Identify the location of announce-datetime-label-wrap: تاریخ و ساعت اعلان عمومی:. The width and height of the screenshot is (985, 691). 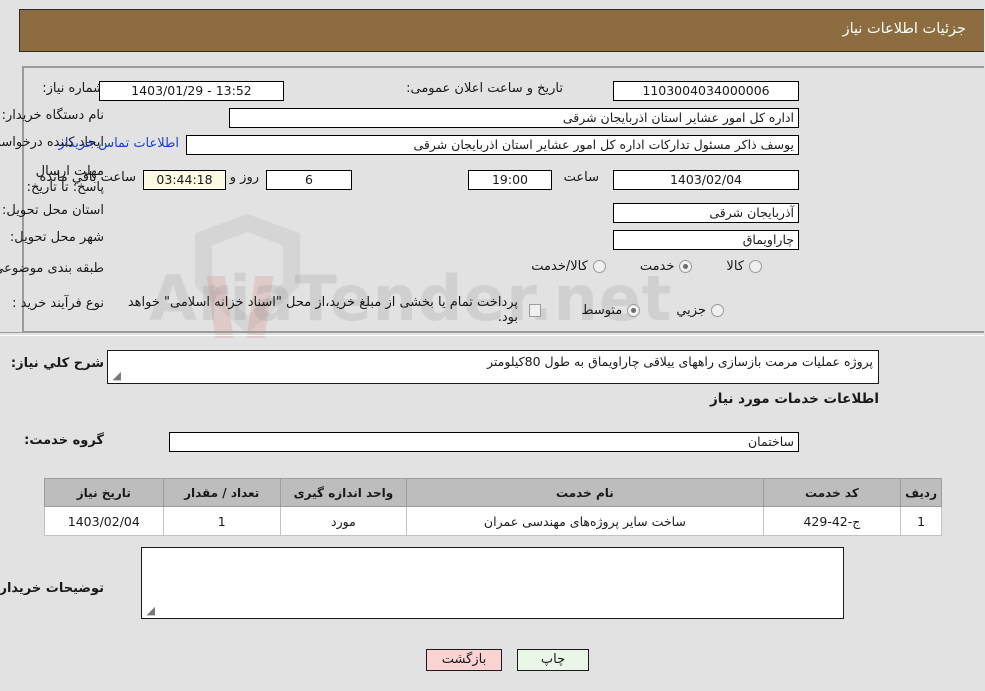
(485, 88).